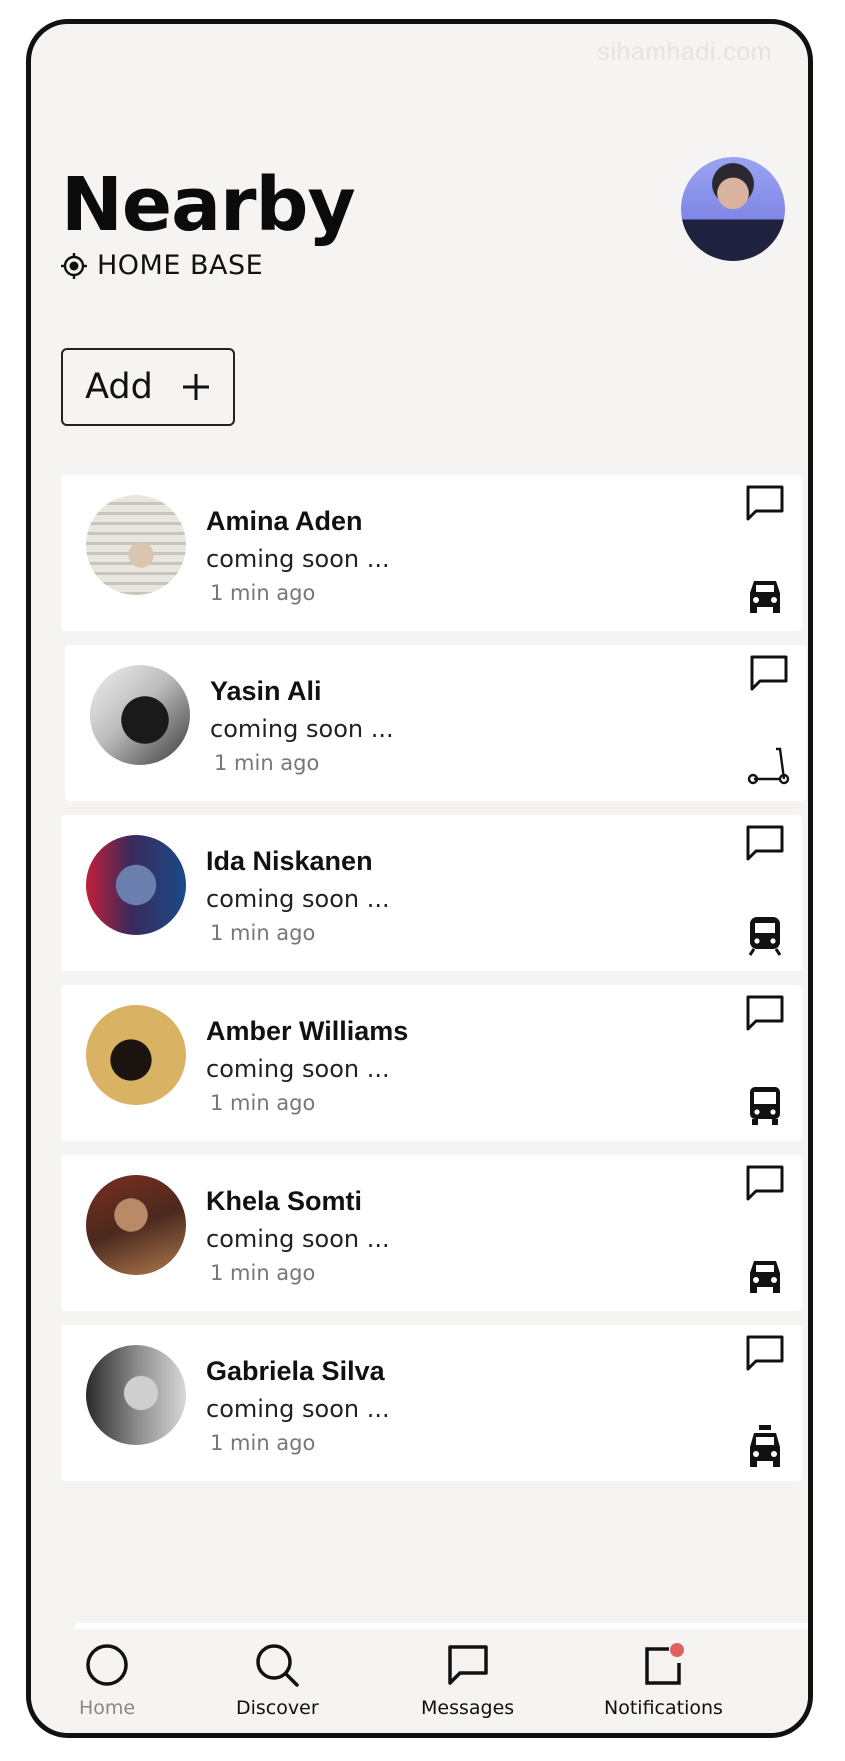 This screenshot has height=1761, width=845. What do you see at coordinates (765, 1446) in the screenshot?
I see `taxi-icon` at bounding box center [765, 1446].